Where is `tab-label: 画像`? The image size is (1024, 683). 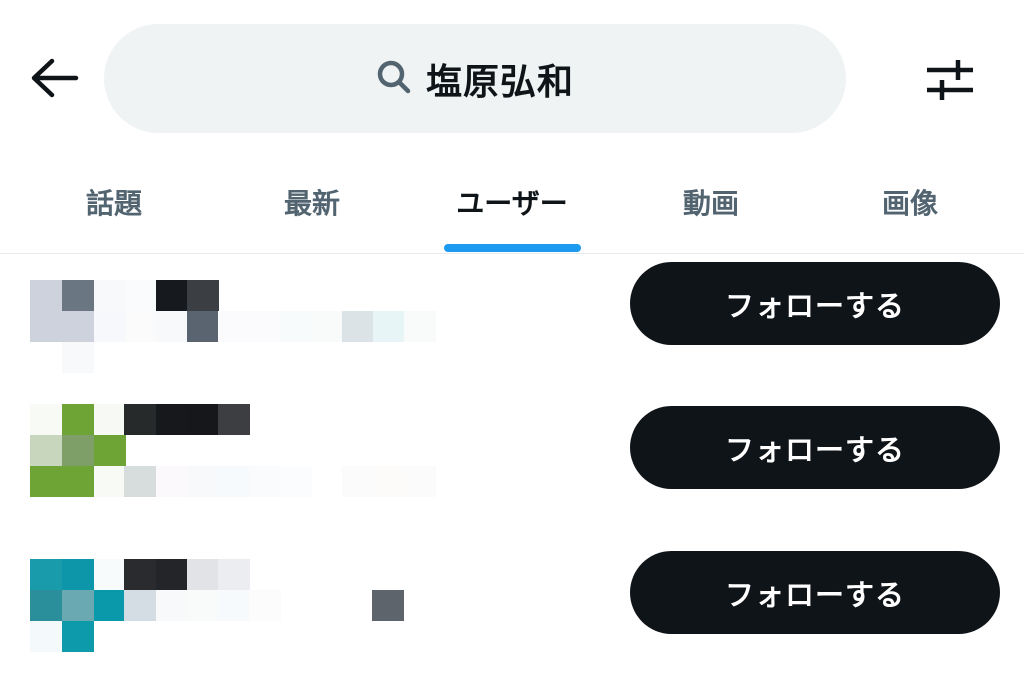
tab-label: 画像 is located at coordinates (909, 203).